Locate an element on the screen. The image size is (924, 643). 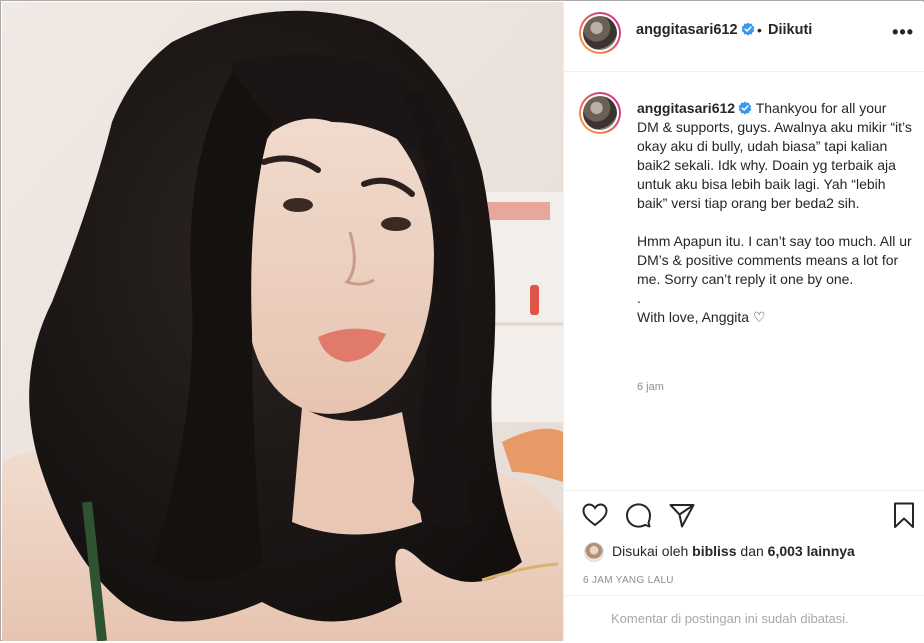
comment-bubble-icon is located at coordinates (638, 515).